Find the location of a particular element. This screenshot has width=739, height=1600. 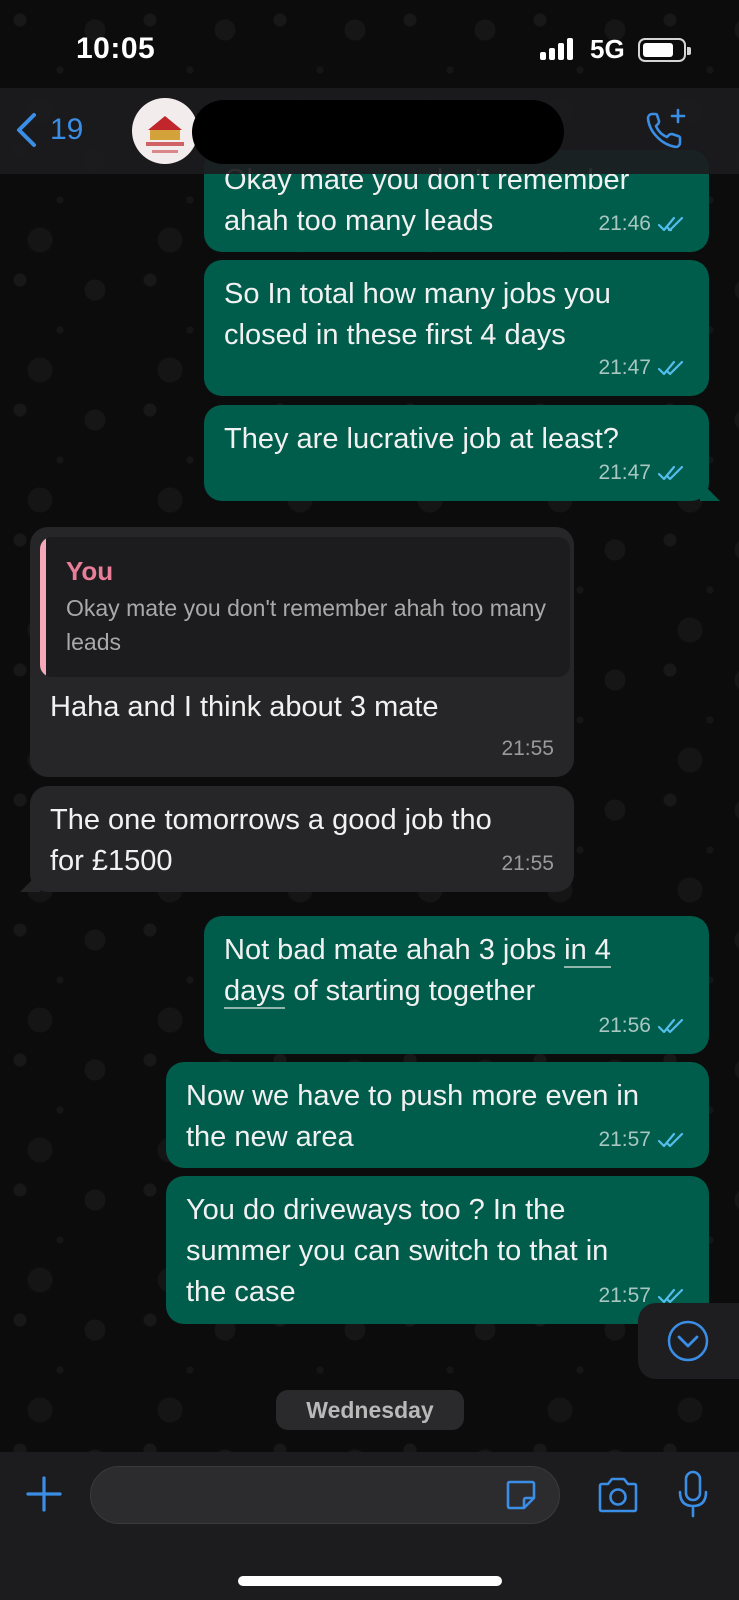

home-indicator is located at coordinates (370, 1581).